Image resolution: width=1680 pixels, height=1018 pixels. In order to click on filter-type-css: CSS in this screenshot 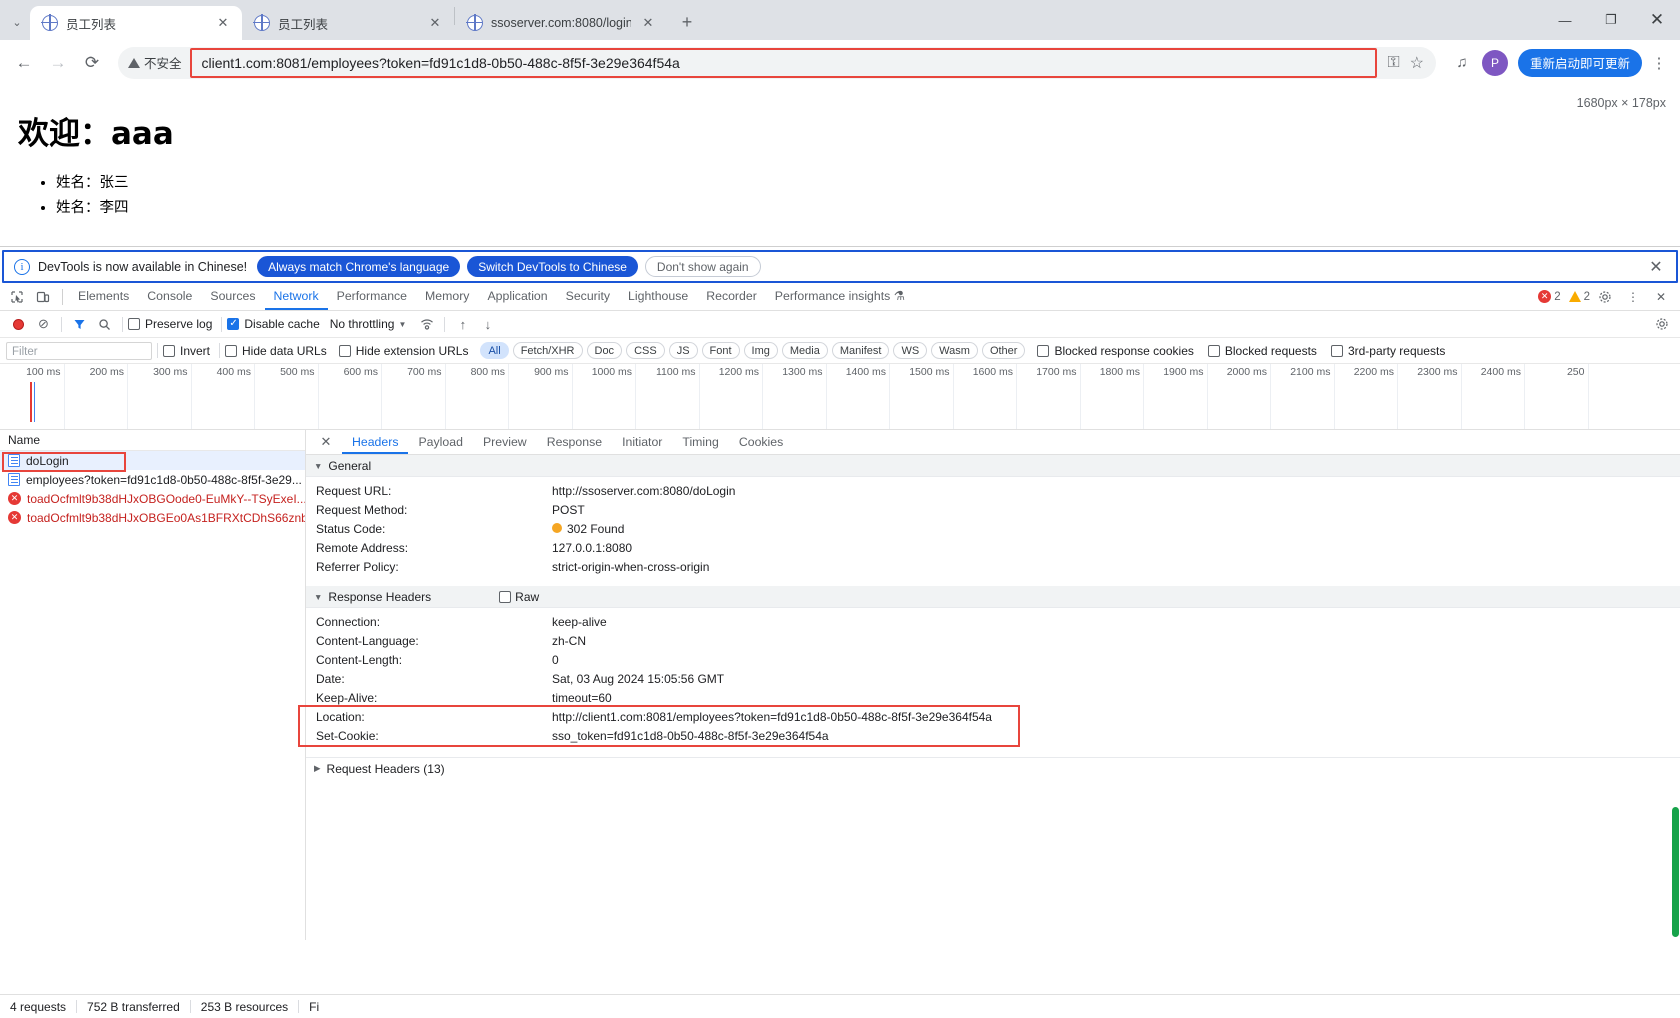, I will do `click(645, 350)`.